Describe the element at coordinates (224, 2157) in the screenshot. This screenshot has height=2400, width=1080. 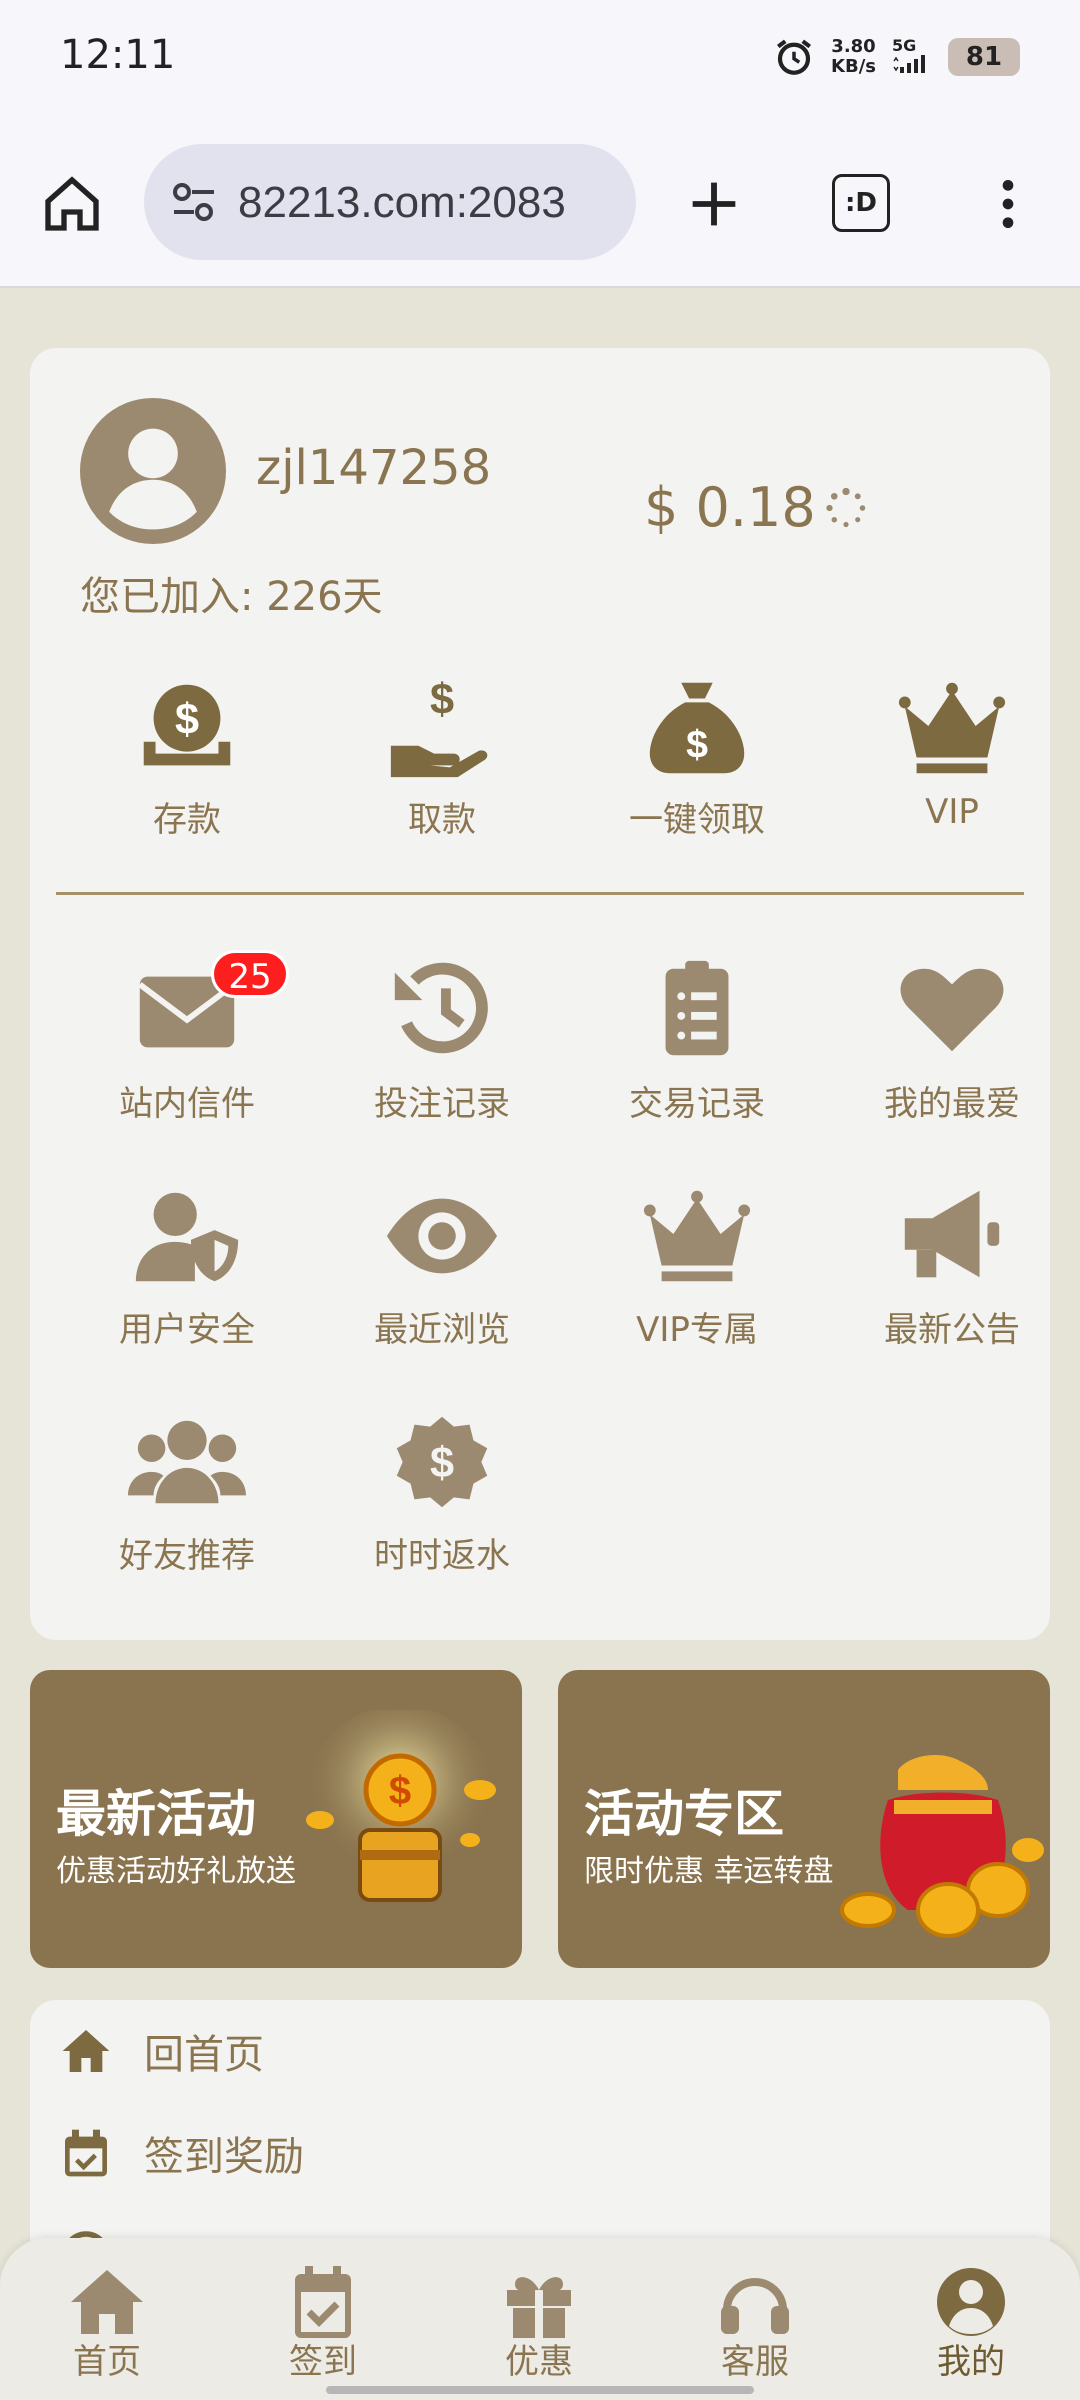
I see `menu-item-label: 签到奖励` at that location.